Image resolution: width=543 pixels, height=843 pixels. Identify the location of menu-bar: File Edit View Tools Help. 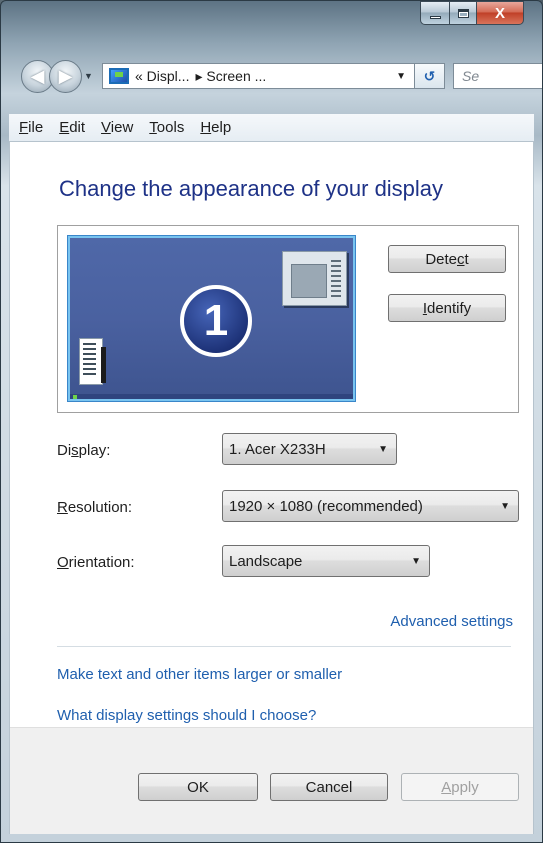
(271, 128).